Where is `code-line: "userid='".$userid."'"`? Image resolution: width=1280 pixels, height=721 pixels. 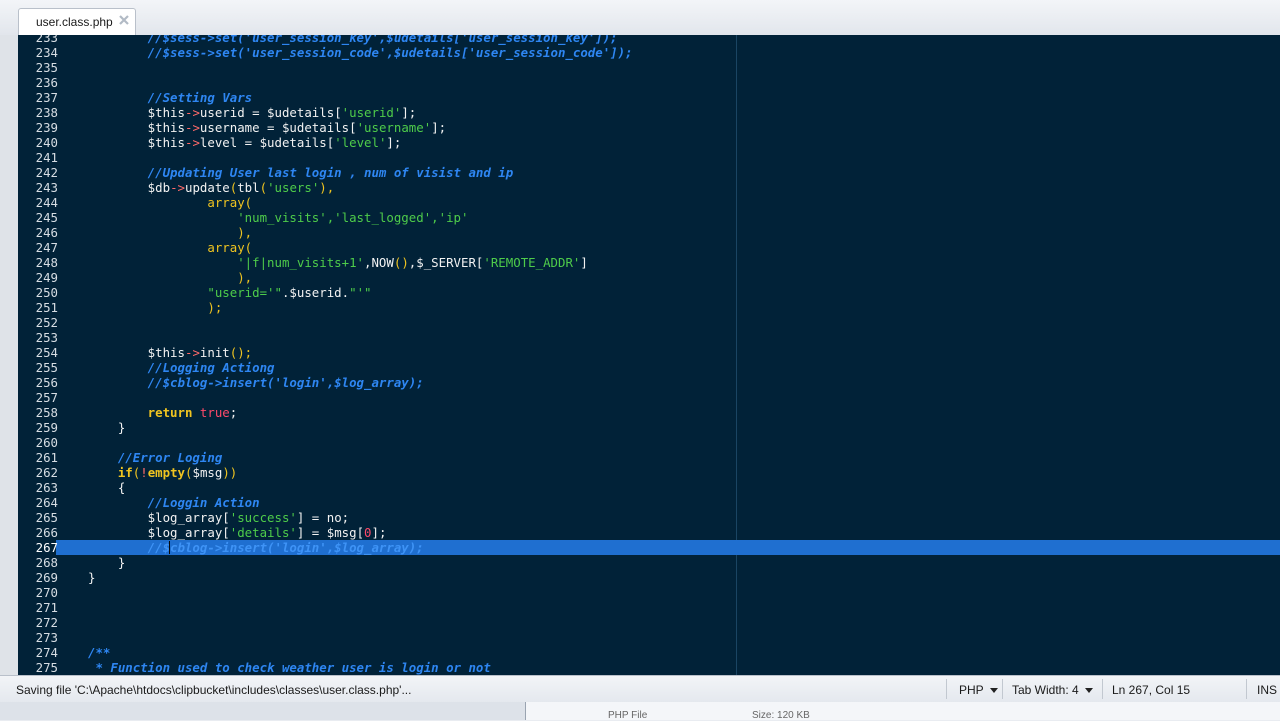 code-line: "userid='".$userid."'" is located at coordinates (229, 292).